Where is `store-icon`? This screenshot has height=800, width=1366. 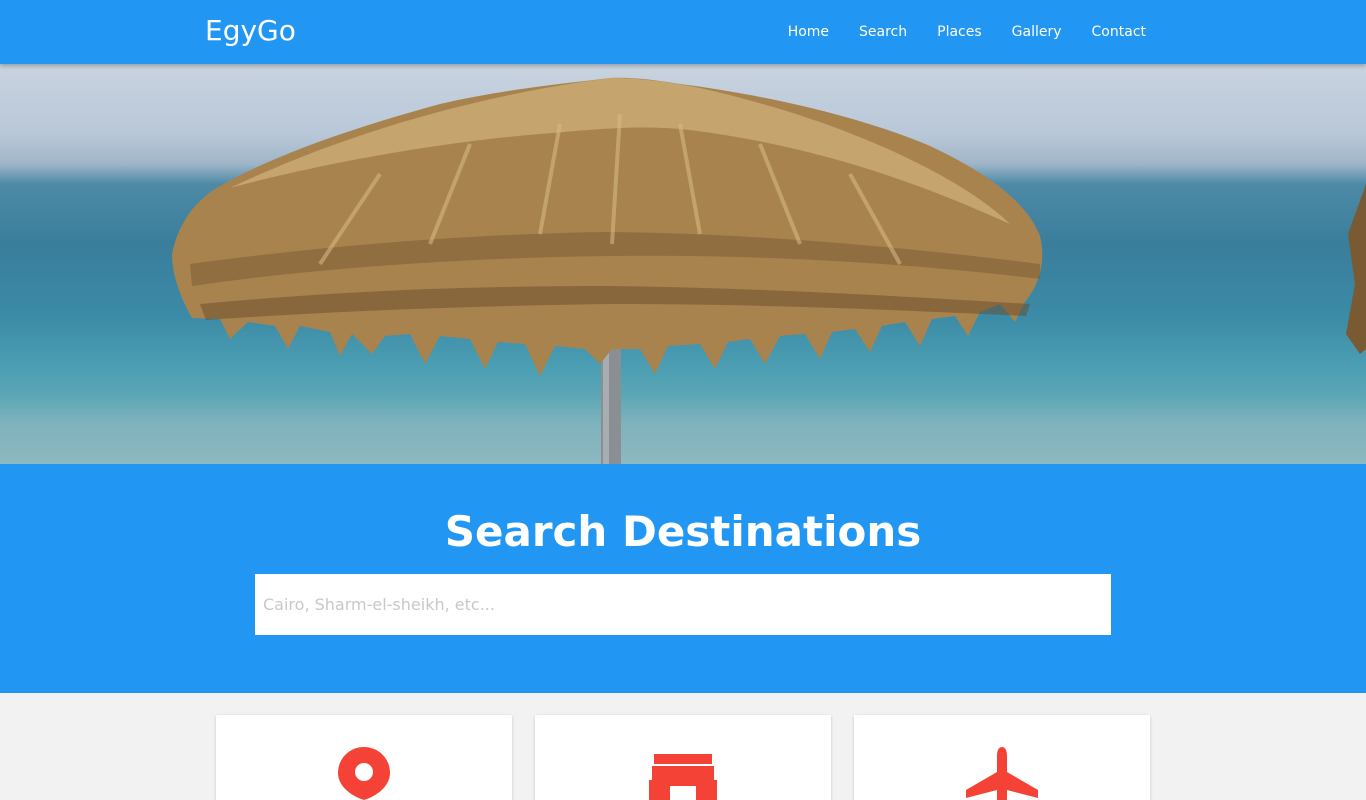
store-icon is located at coordinates (683, 773).